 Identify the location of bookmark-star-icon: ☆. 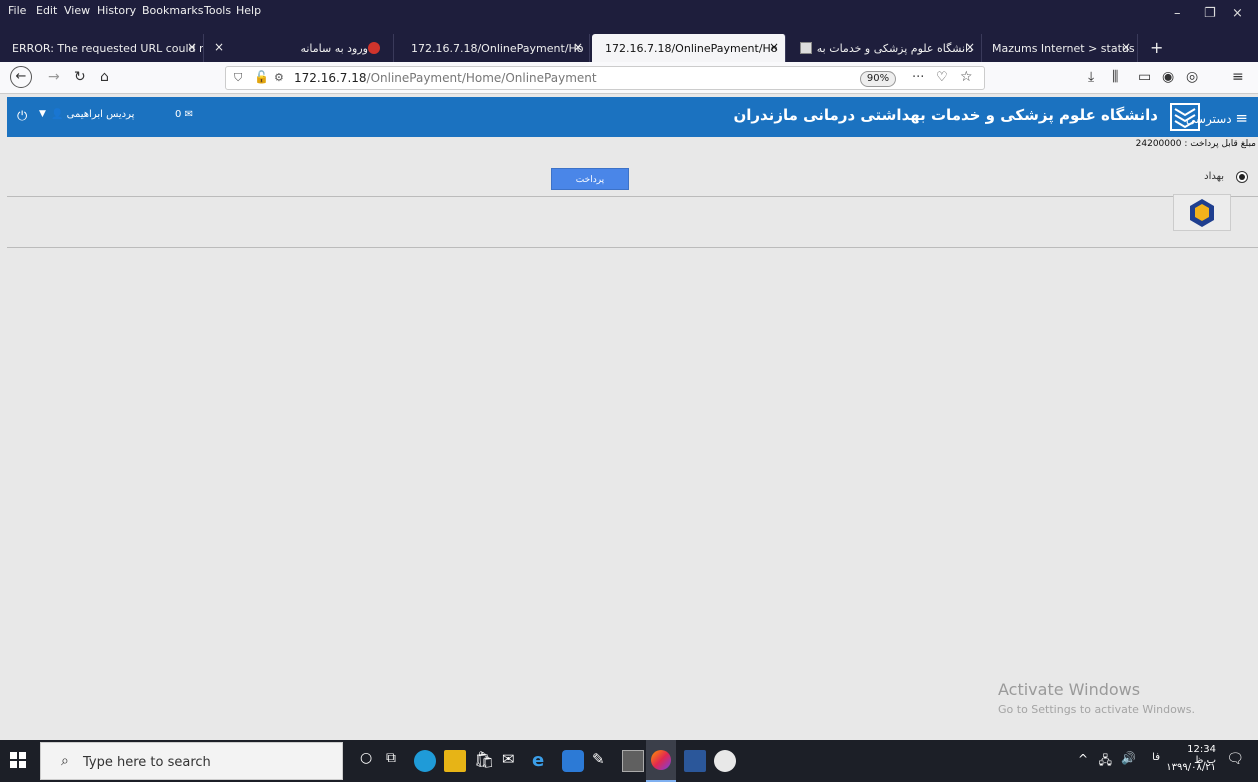
(966, 77).